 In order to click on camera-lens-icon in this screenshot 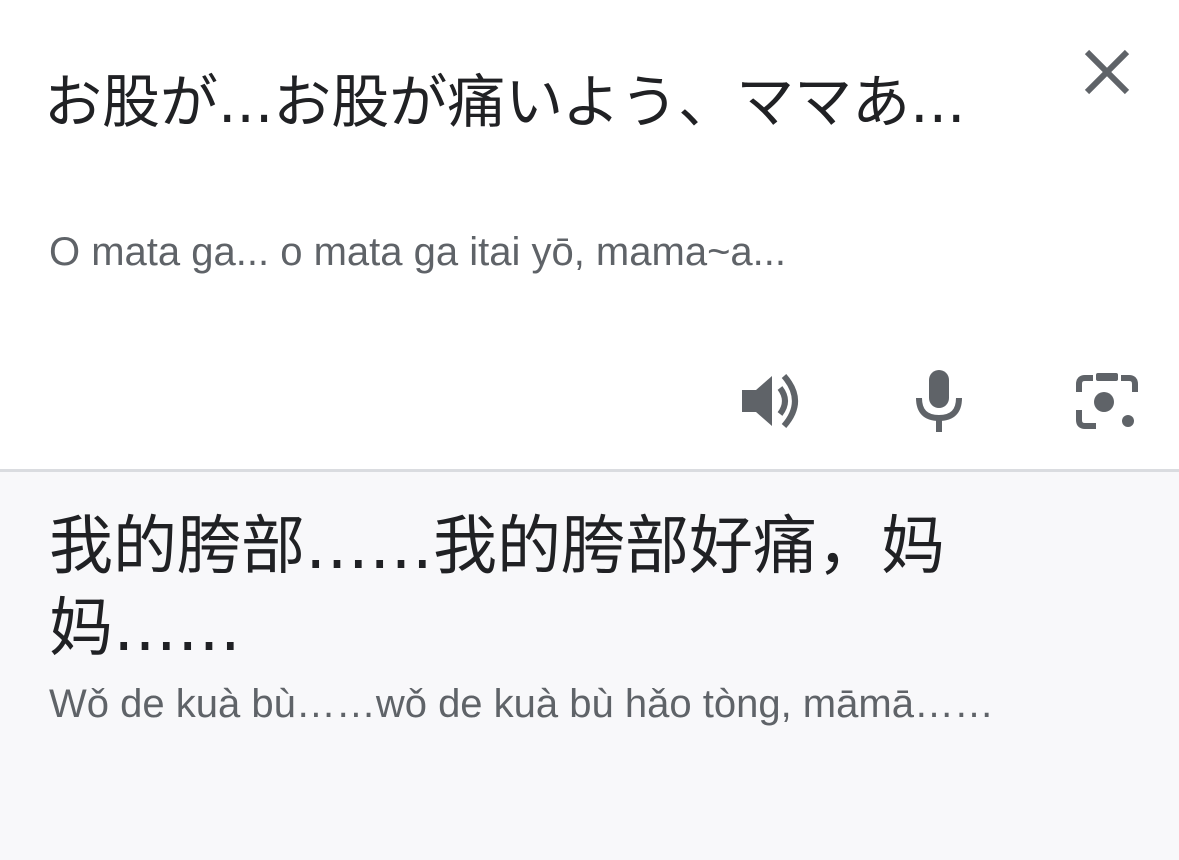, I will do `click(1107, 401)`.